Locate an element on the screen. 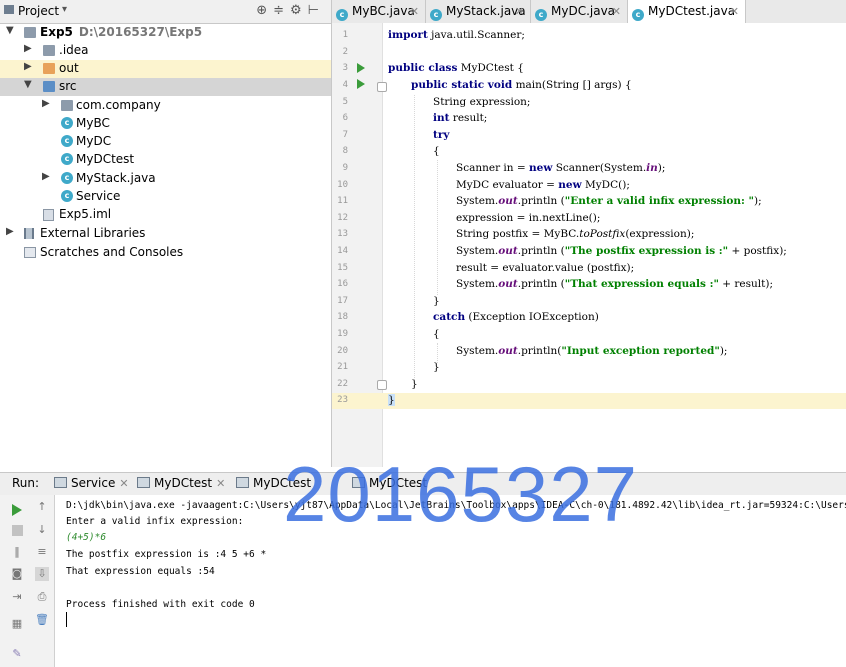  code-line-3: public class MyDCtest { is located at coordinates (456, 68).